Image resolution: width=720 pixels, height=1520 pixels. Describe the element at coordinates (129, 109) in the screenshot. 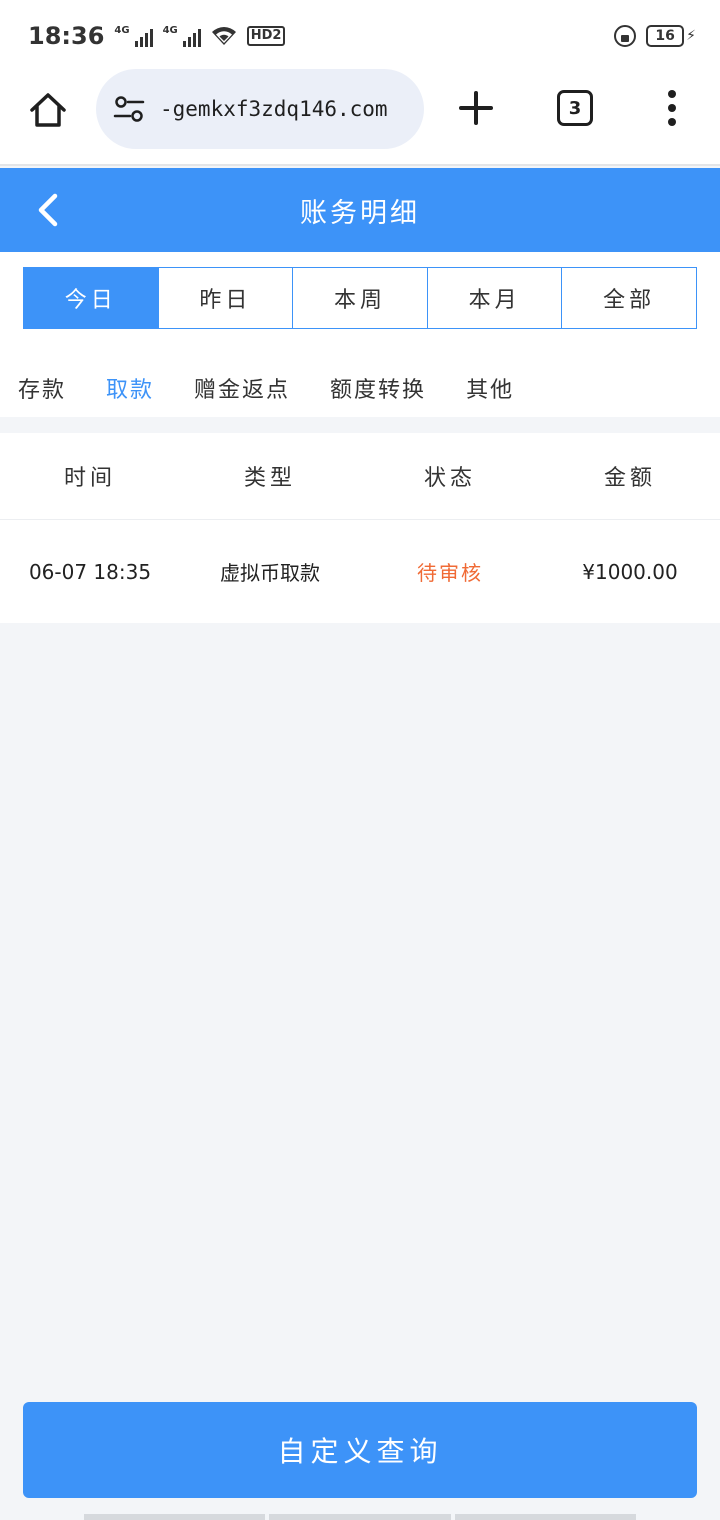

I see `site-settings-icon` at that location.